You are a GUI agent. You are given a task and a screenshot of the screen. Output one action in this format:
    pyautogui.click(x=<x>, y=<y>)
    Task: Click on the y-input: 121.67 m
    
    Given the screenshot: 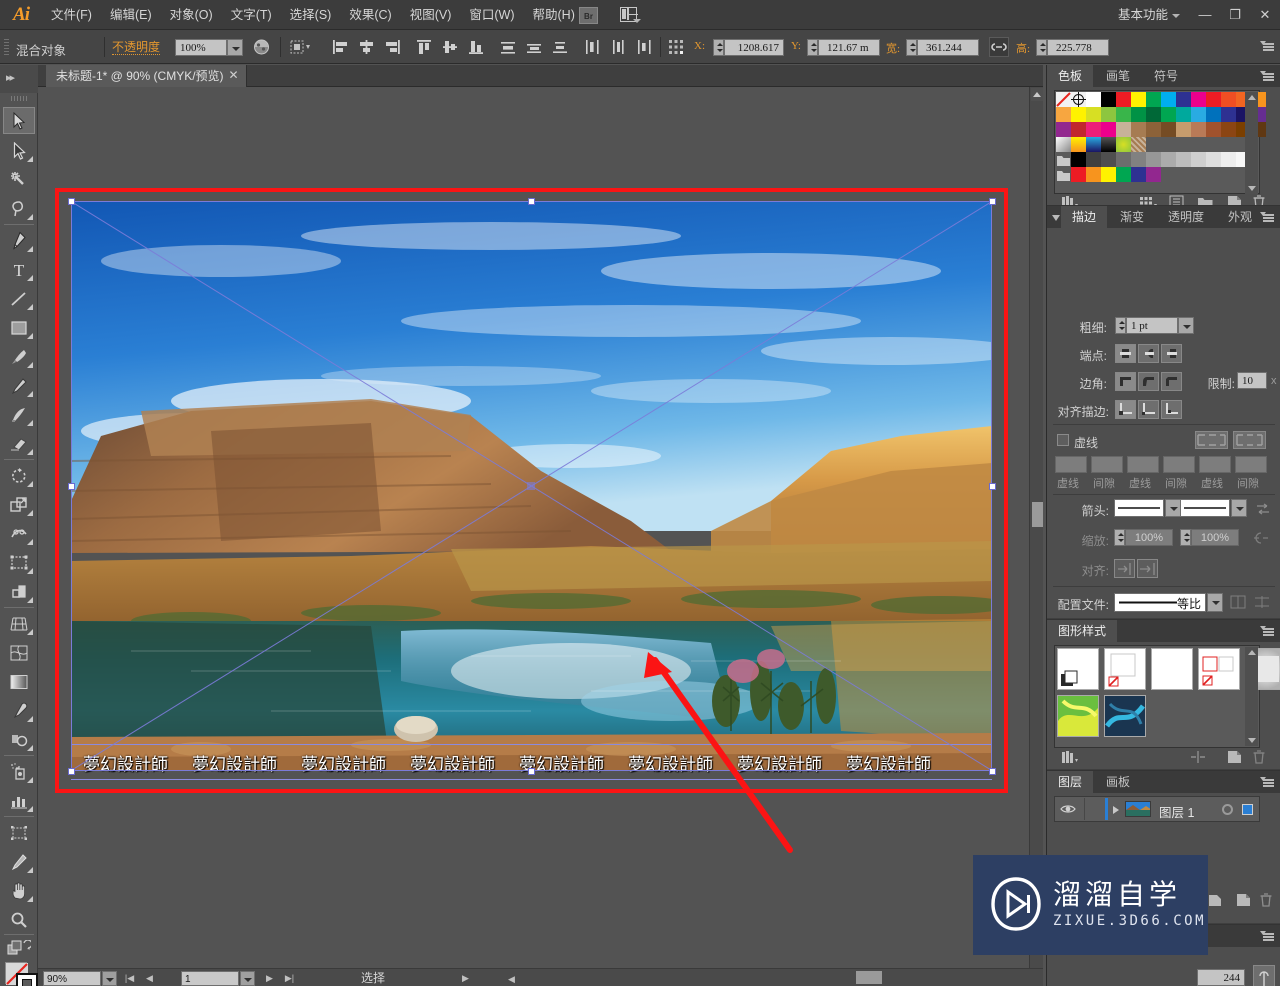 What is the action you would take?
    pyautogui.click(x=849, y=47)
    